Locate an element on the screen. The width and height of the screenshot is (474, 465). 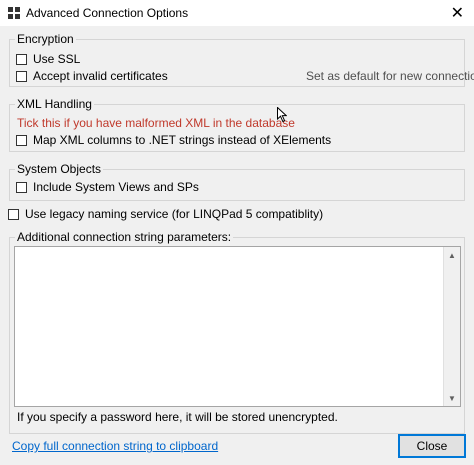
mouse-cursor-icon is located at coordinates (282, 115).